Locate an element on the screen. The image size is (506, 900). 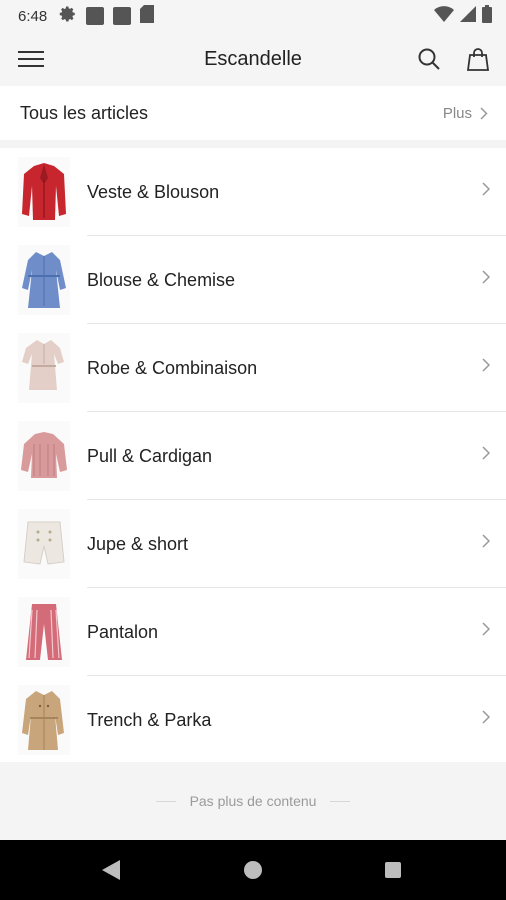
home-icon is located at coordinates (253, 870).